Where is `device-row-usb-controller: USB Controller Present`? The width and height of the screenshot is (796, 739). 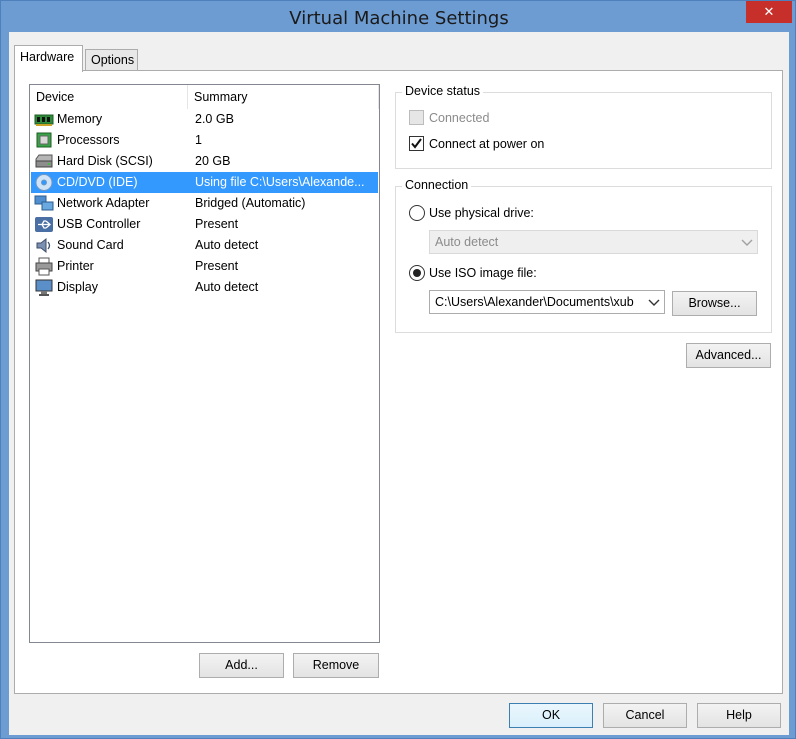 device-row-usb-controller: USB Controller Present is located at coordinates (204, 224).